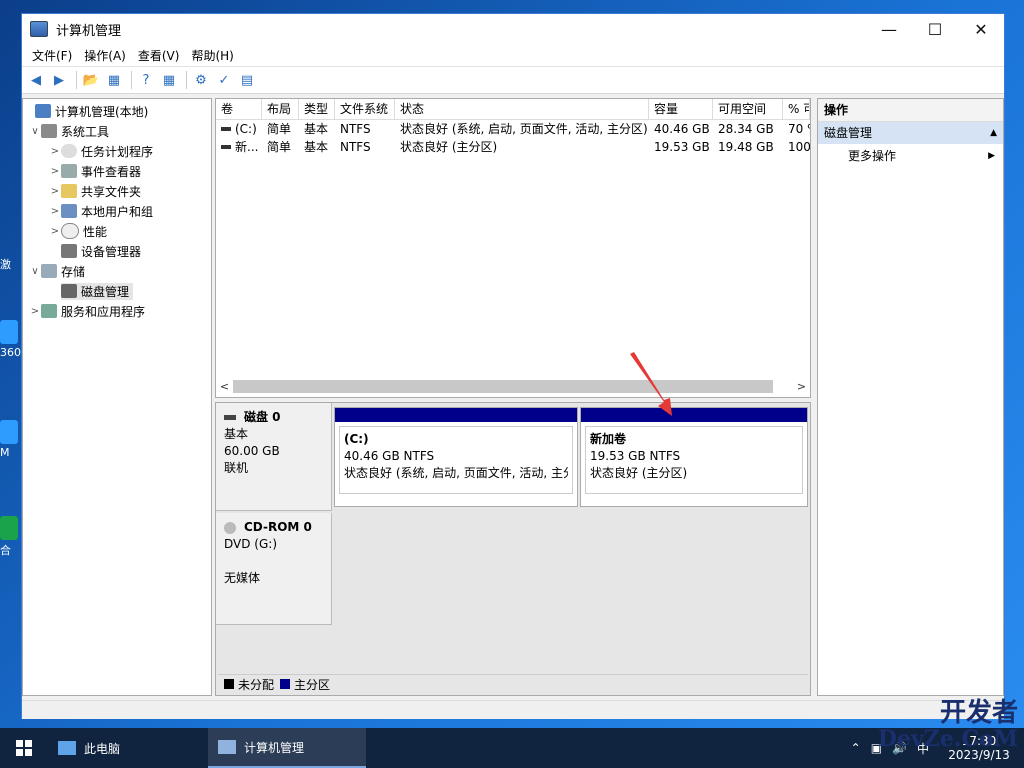 The height and width of the screenshot is (768, 1024). What do you see at coordinates (317, 109) in the screenshot?
I see `column-header-type: 类型` at bounding box center [317, 109].